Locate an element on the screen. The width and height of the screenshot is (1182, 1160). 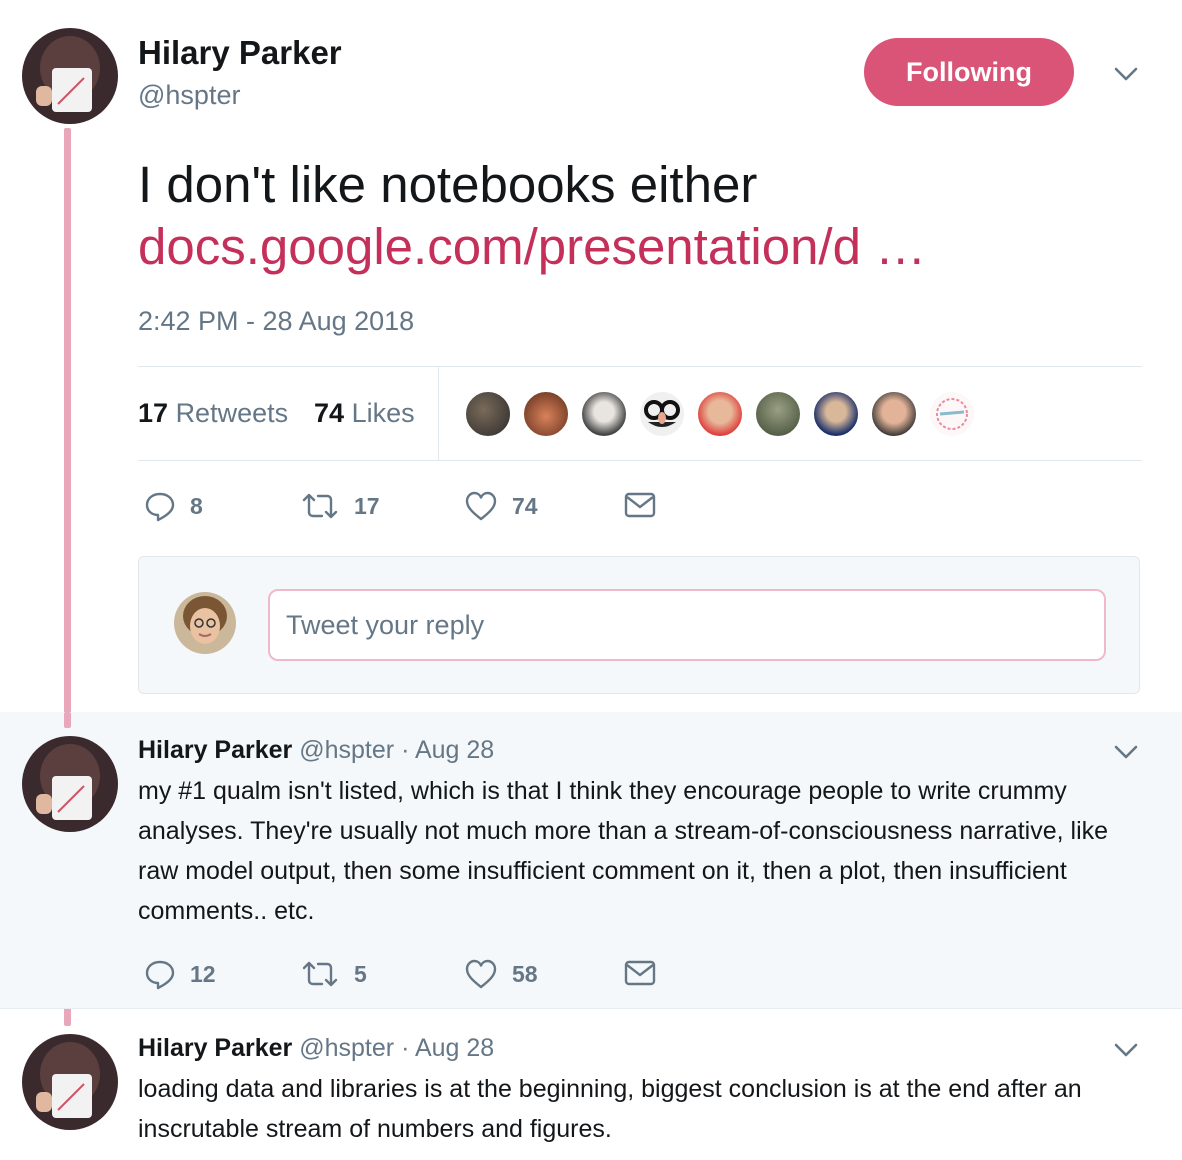
retweet-count: 17 is located at coordinates (367, 505).